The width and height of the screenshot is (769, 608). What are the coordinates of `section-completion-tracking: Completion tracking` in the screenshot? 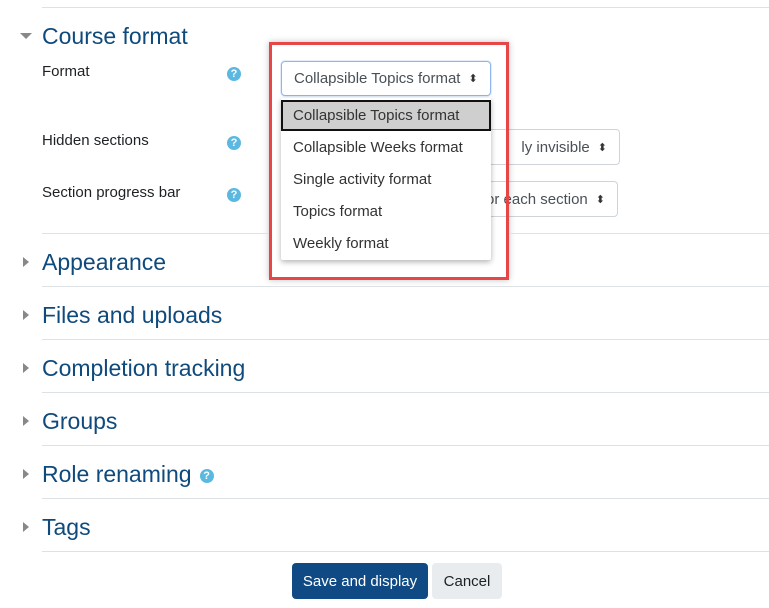 It's located at (132, 368).